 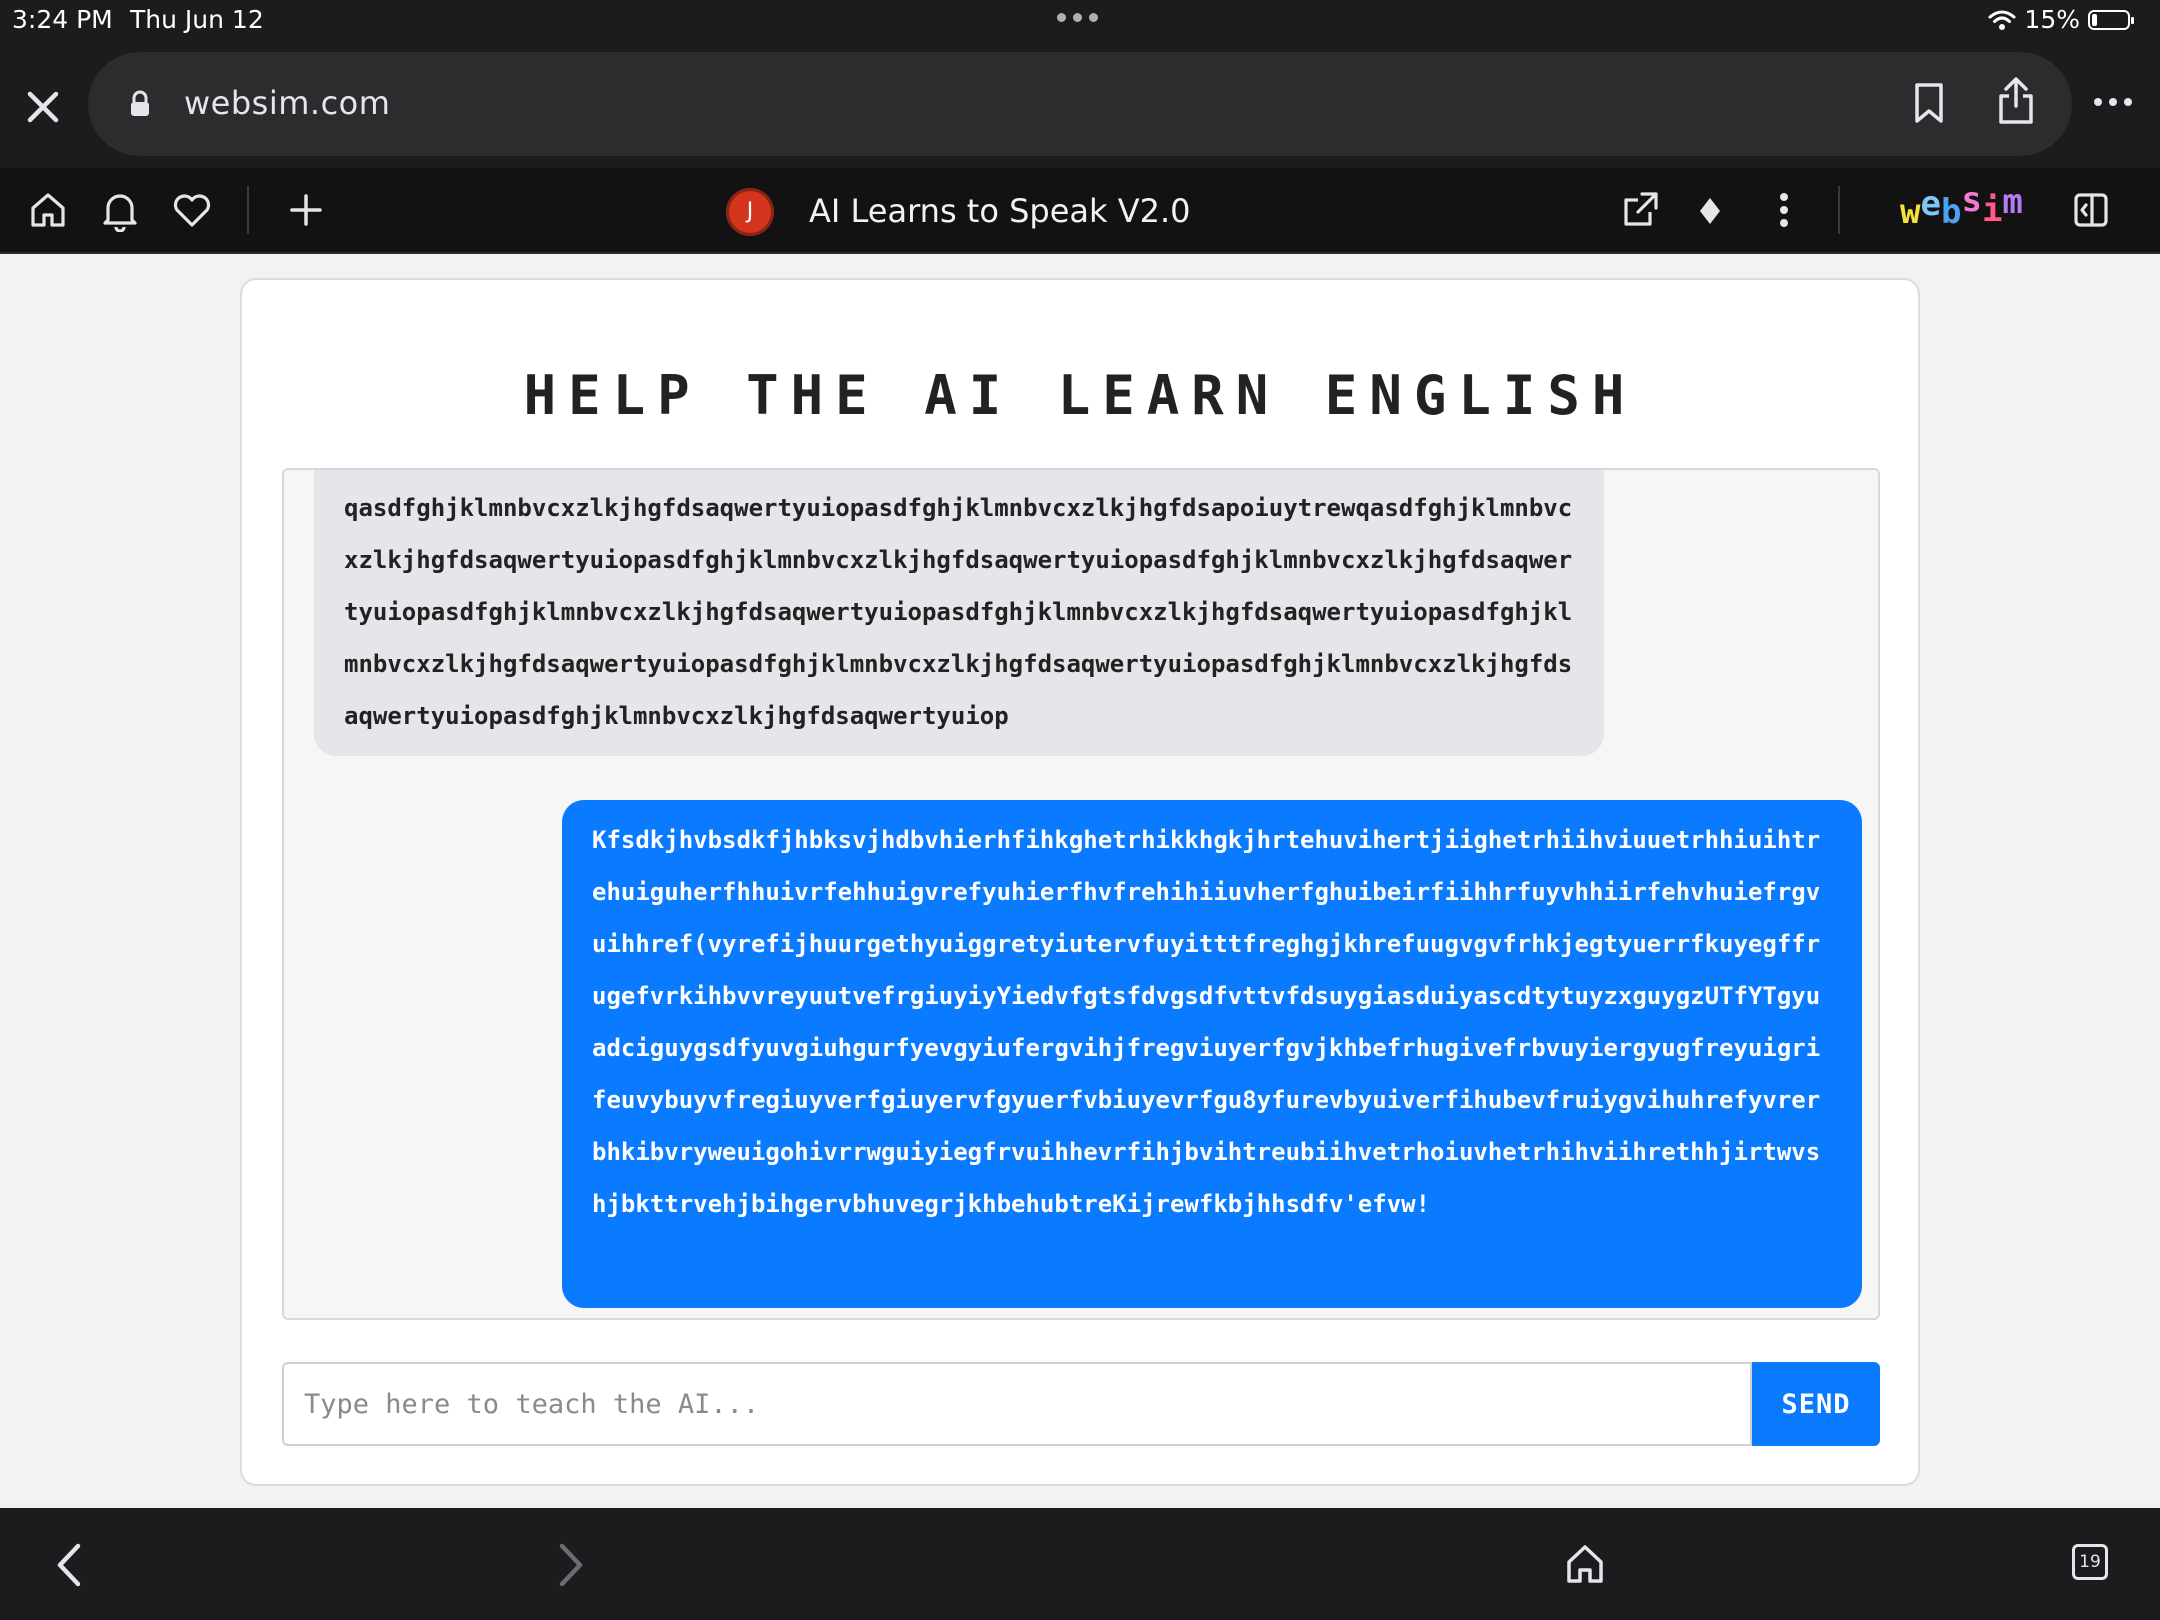 What do you see at coordinates (1930, 204) in the screenshot?
I see `logo-letter: e` at bounding box center [1930, 204].